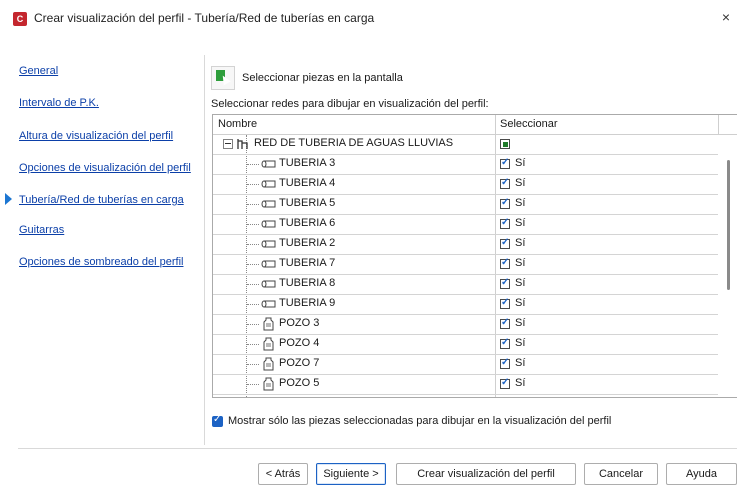 The width and height of the screenshot is (737, 487). What do you see at coordinates (465, 345) in the screenshot?
I see `table-row: POZO 4 Sí` at bounding box center [465, 345].